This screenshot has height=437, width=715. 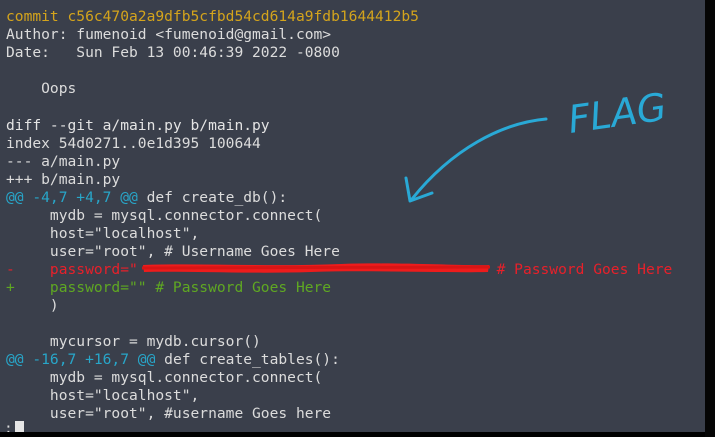 I want to click on flag-annotation: FLAG, so click(x=536, y=144).